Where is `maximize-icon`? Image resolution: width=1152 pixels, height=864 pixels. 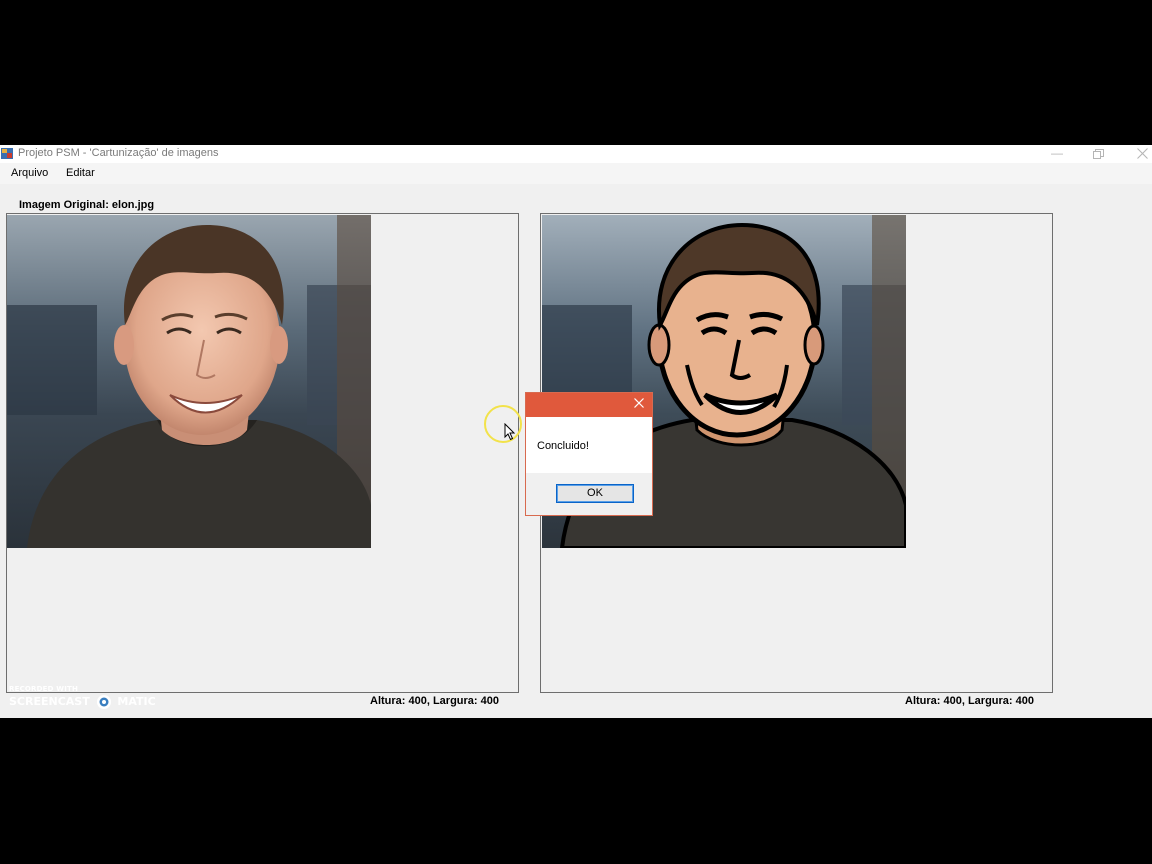 maximize-icon is located at coordinates (1098, 154).